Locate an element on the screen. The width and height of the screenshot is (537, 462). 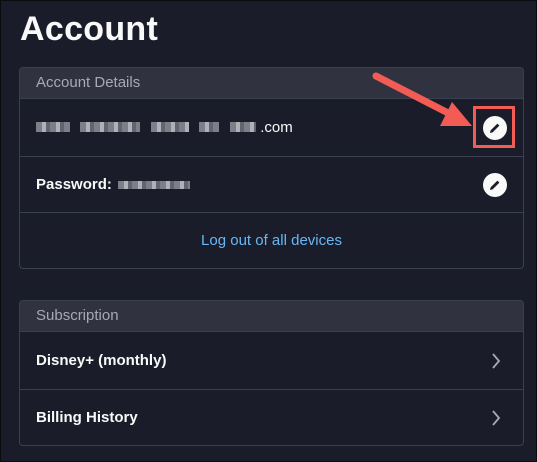
pencil-icon is located at coordinates (495, 185).